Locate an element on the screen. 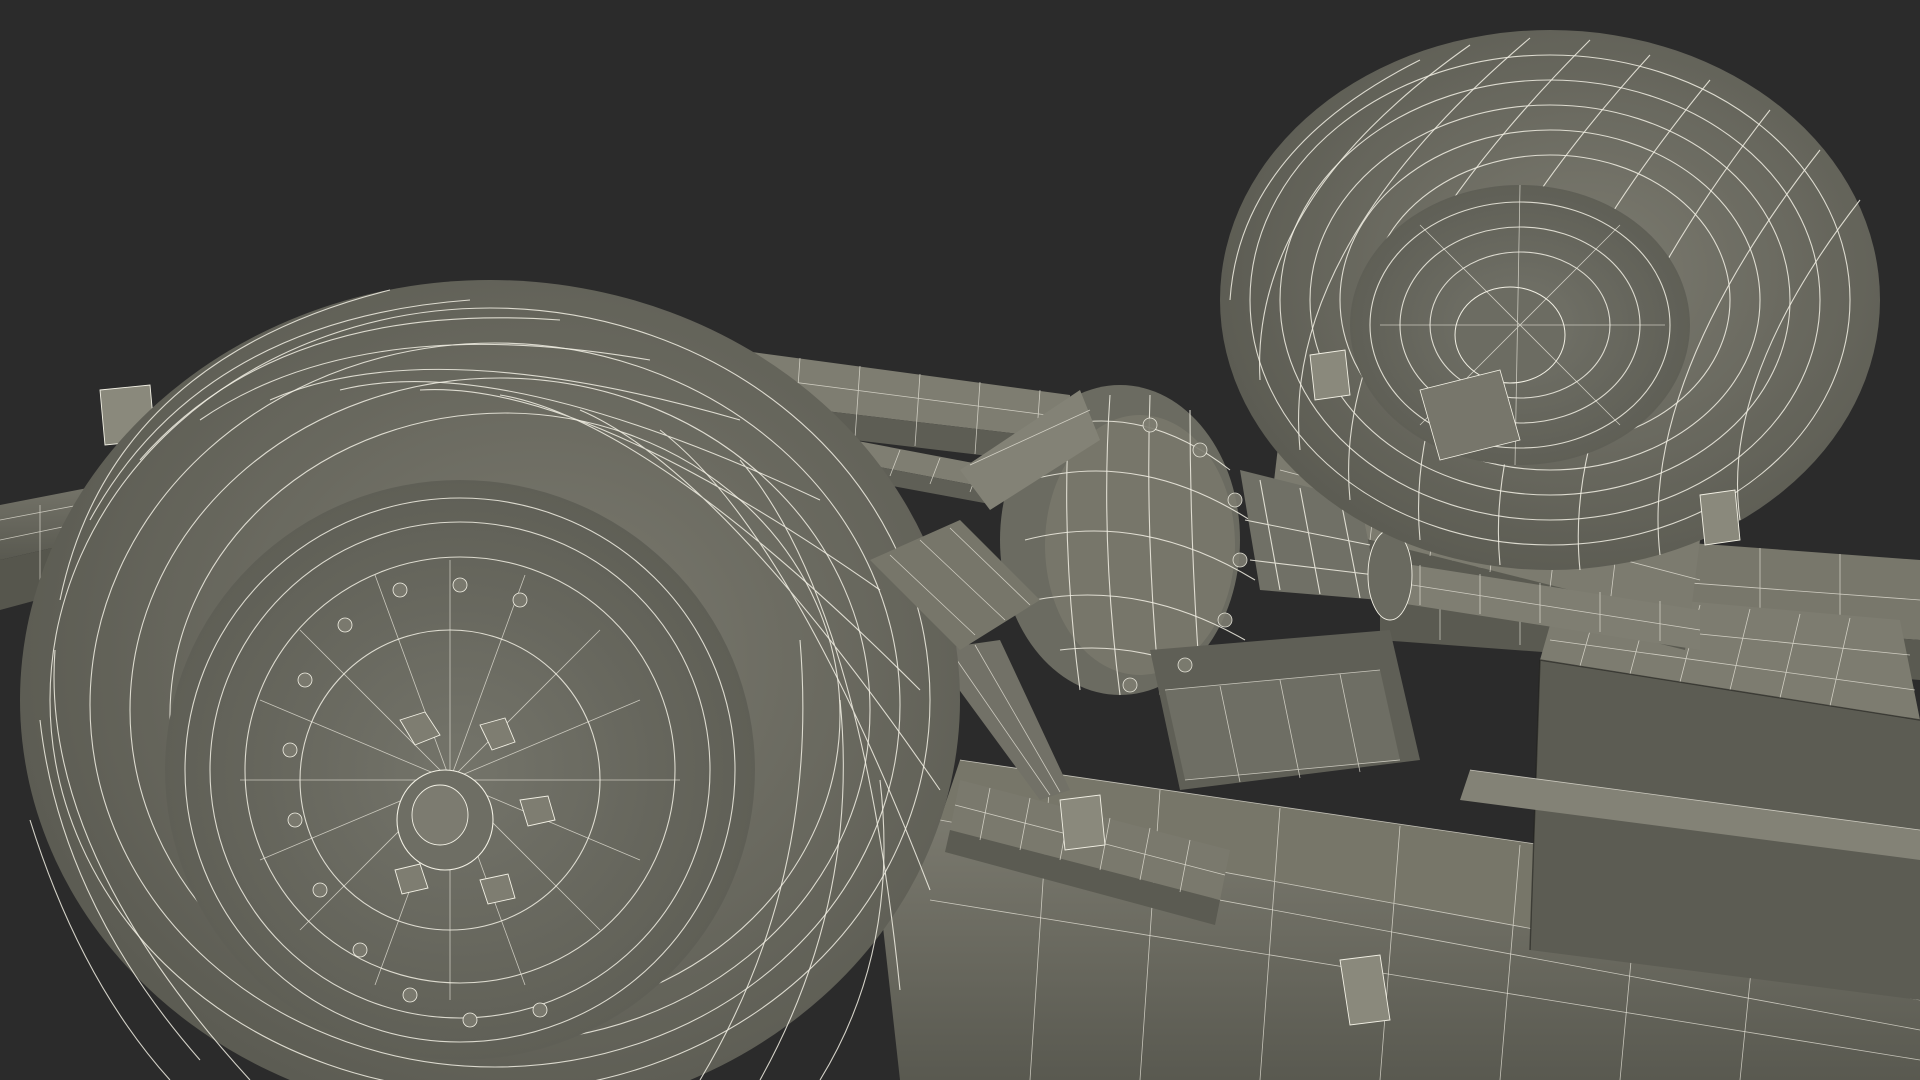 This screenshot has width=1920, height=1080. rear-right-wheel-hub is located at coordinates (1520, 325).